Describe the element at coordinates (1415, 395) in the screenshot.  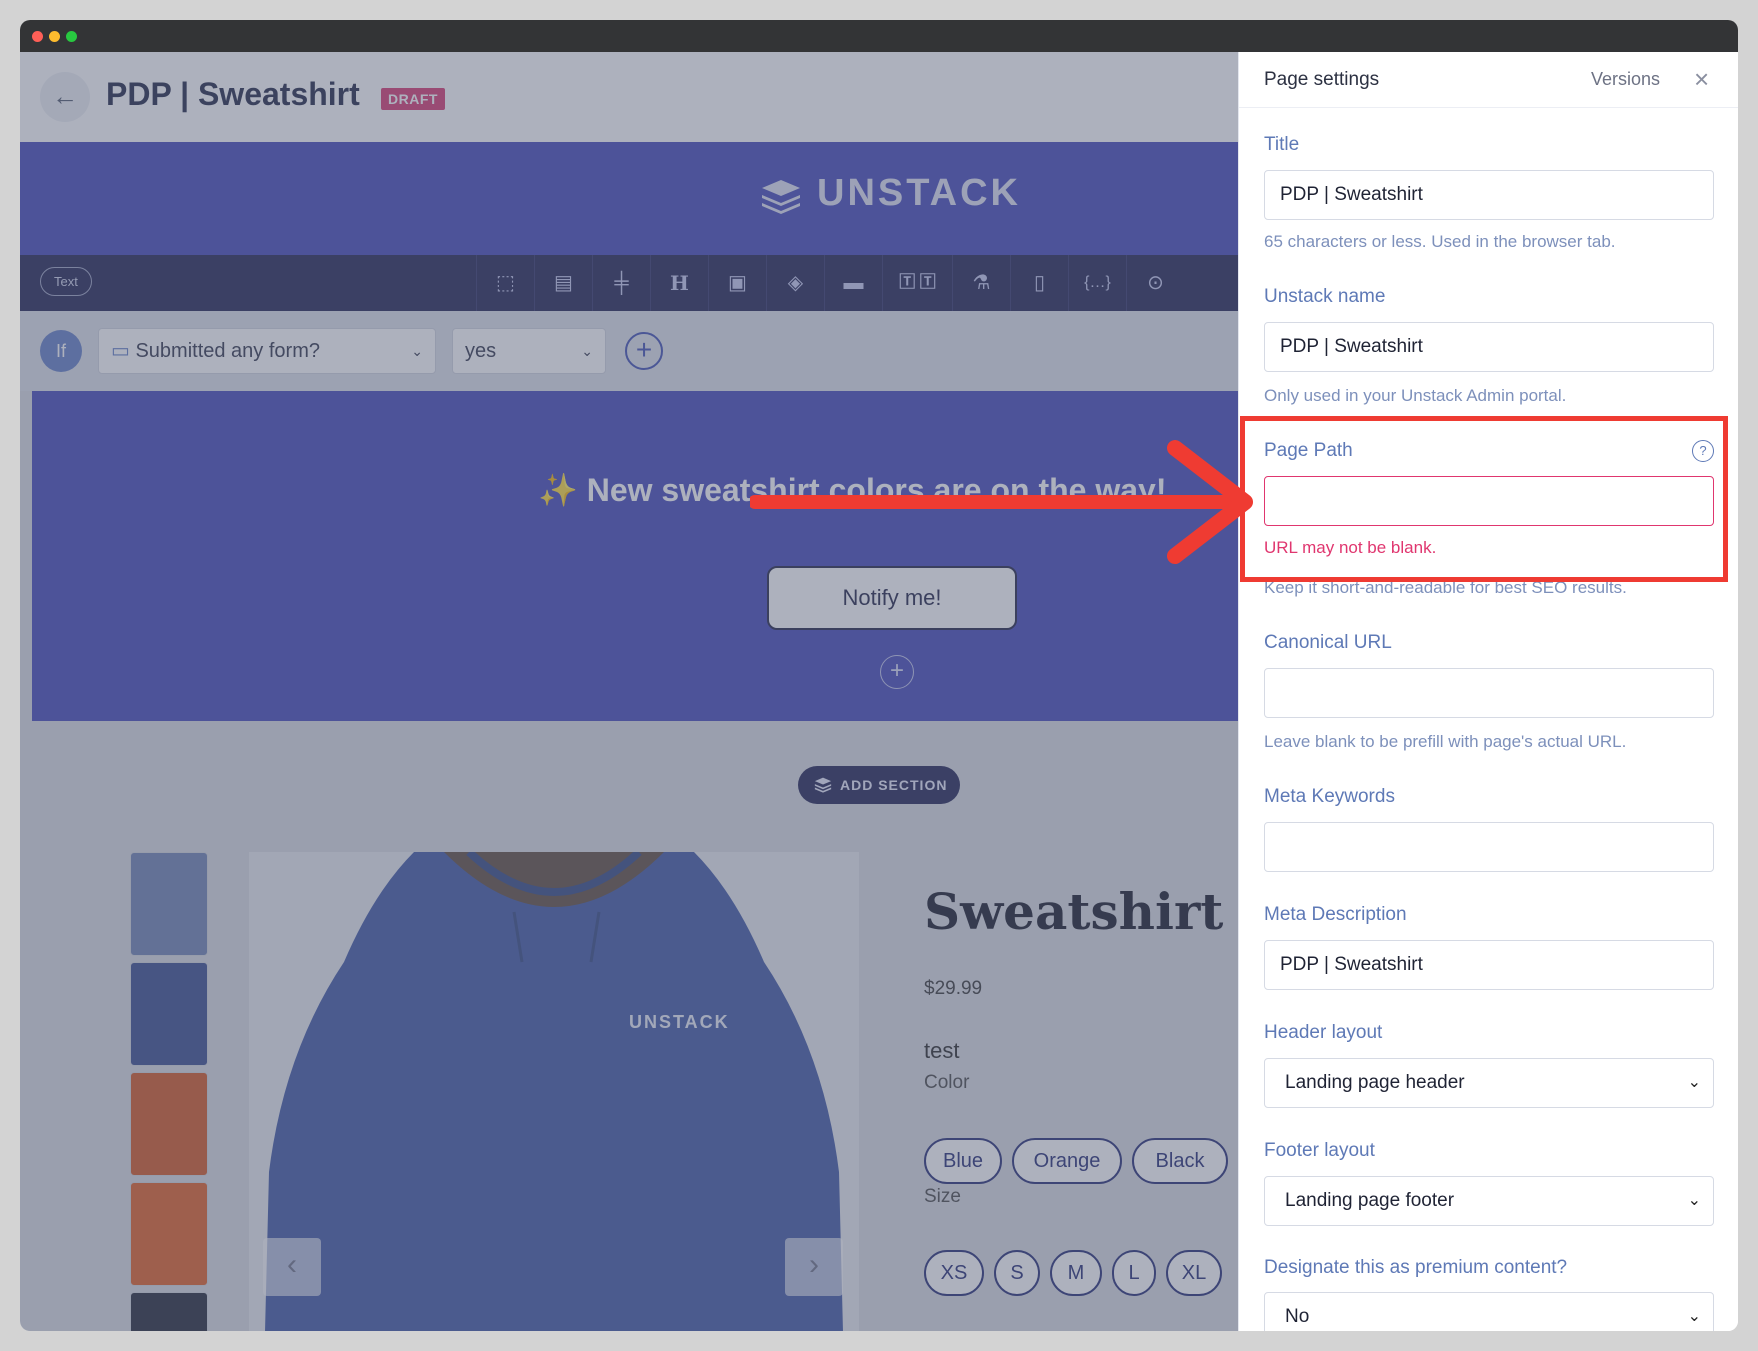
I see `unstack-name-help: Only used in your Unstack Admin portal.` at that location.